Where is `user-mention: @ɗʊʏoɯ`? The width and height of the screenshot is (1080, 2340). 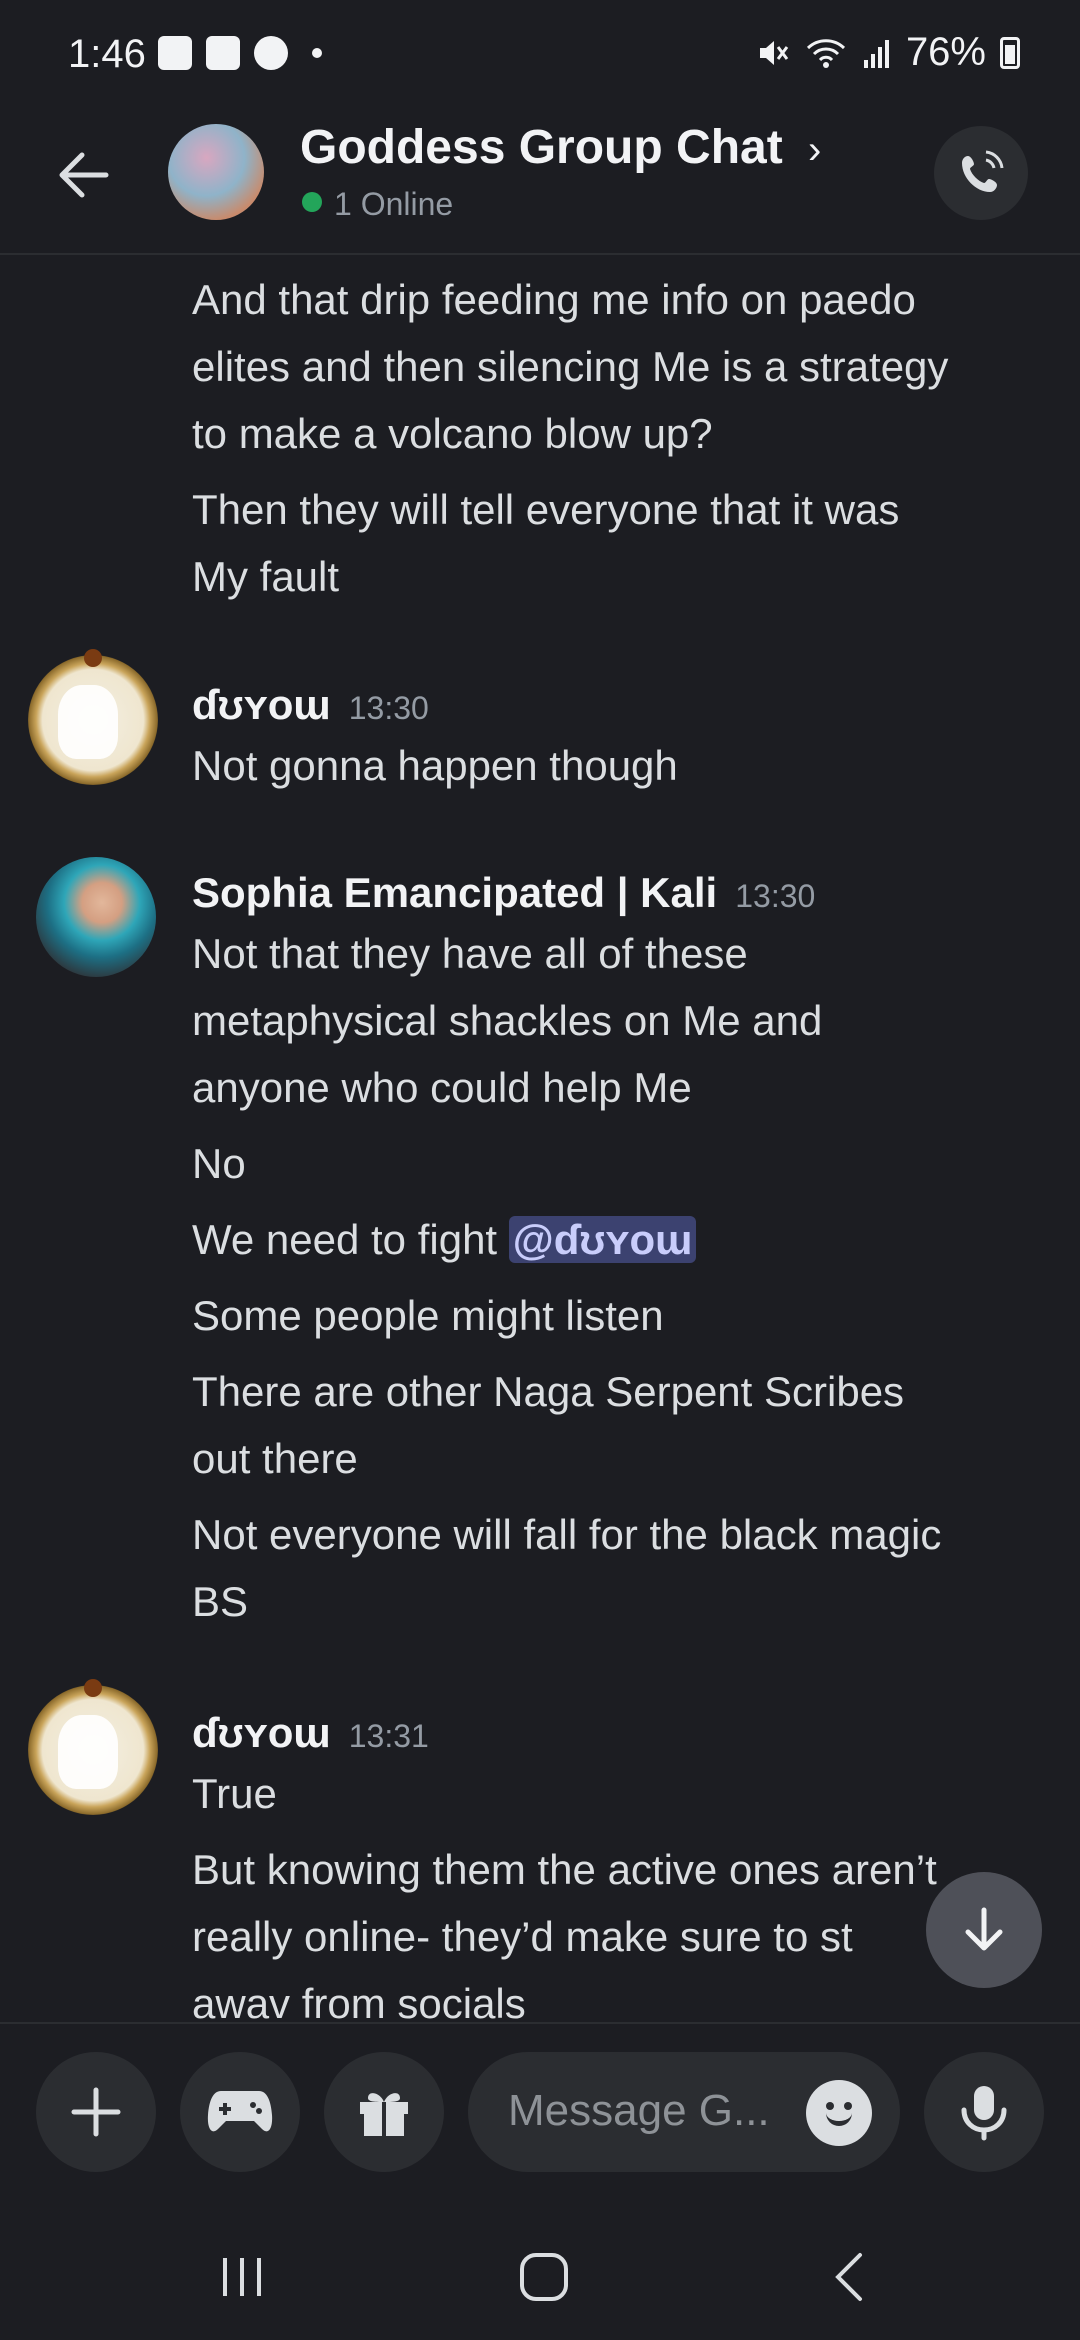
user-mention: @ɗʊʏoɯ is located at coordinates (602, 1239).